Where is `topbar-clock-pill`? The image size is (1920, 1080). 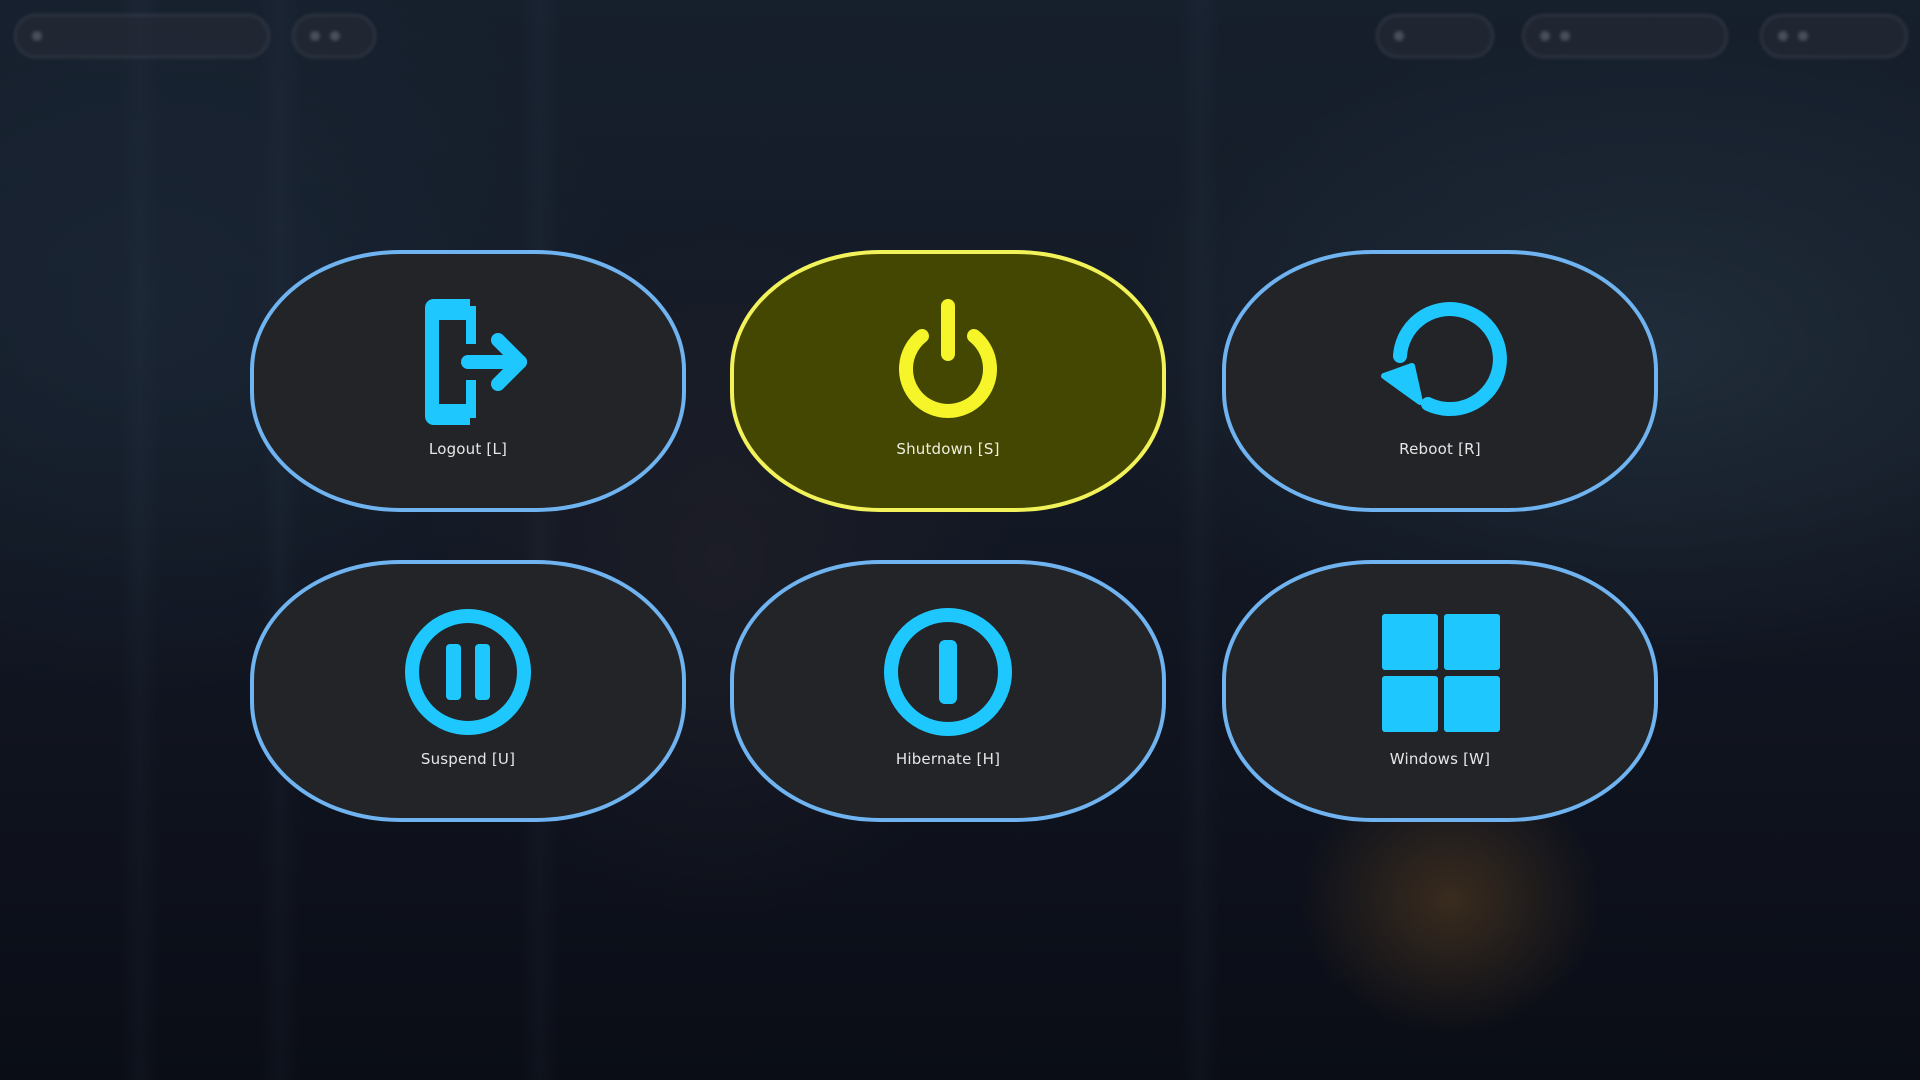
topbar-clock-pill is located at coordinates (142, 36).